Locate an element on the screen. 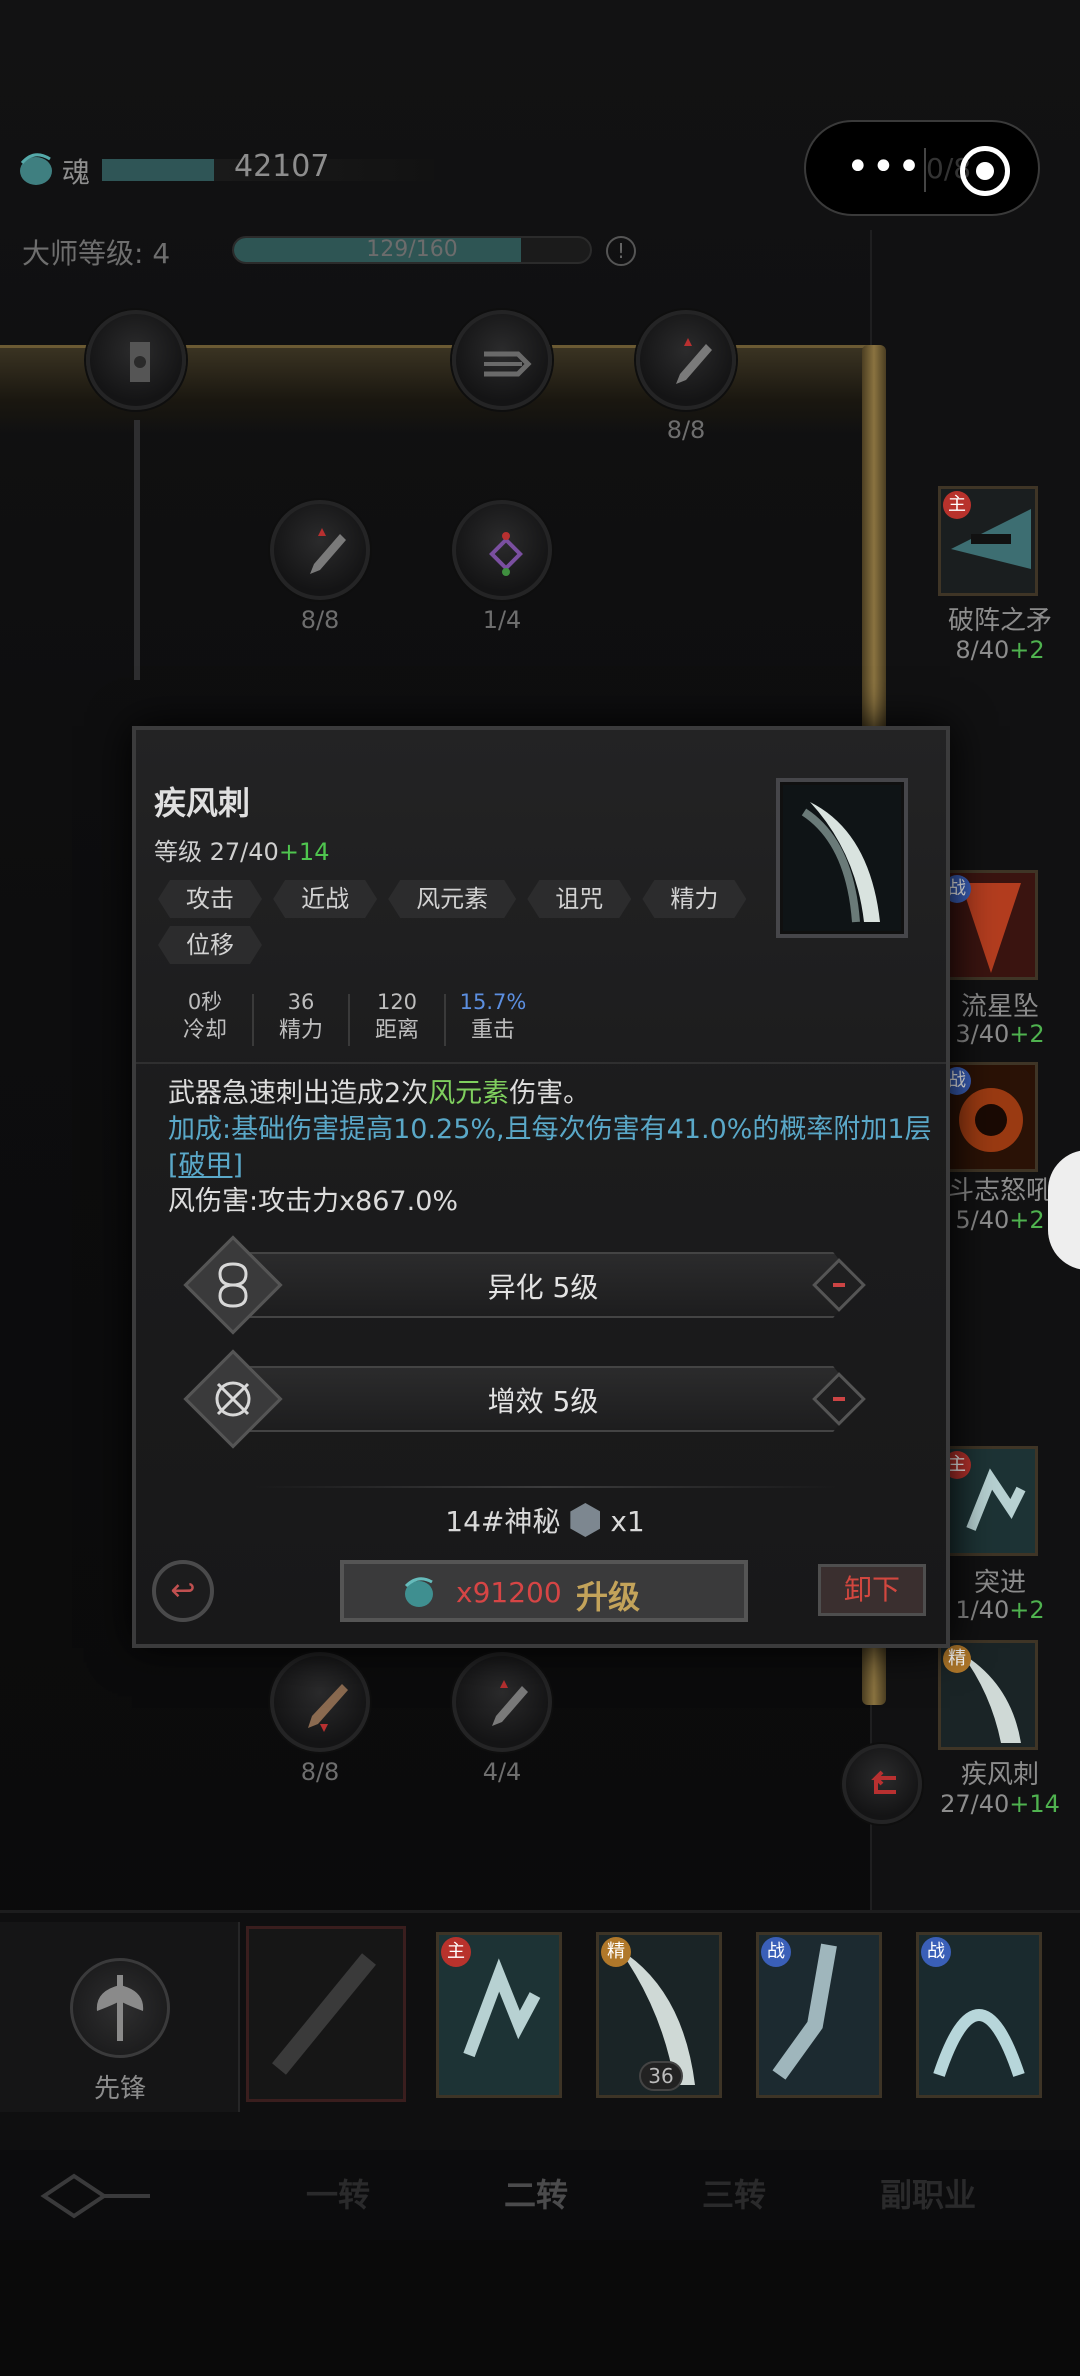  back-button: ↩ is located at coordinates (183, 1591).